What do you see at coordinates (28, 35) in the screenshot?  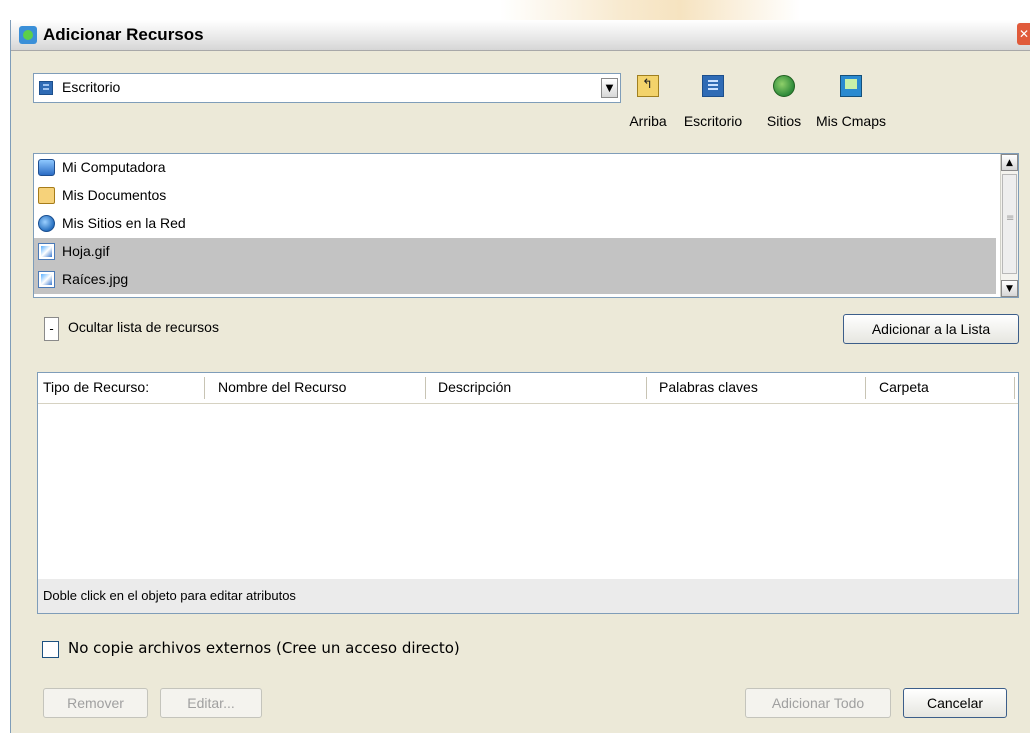 I see `cmap-app-icon` at bounding box center [28, 35].